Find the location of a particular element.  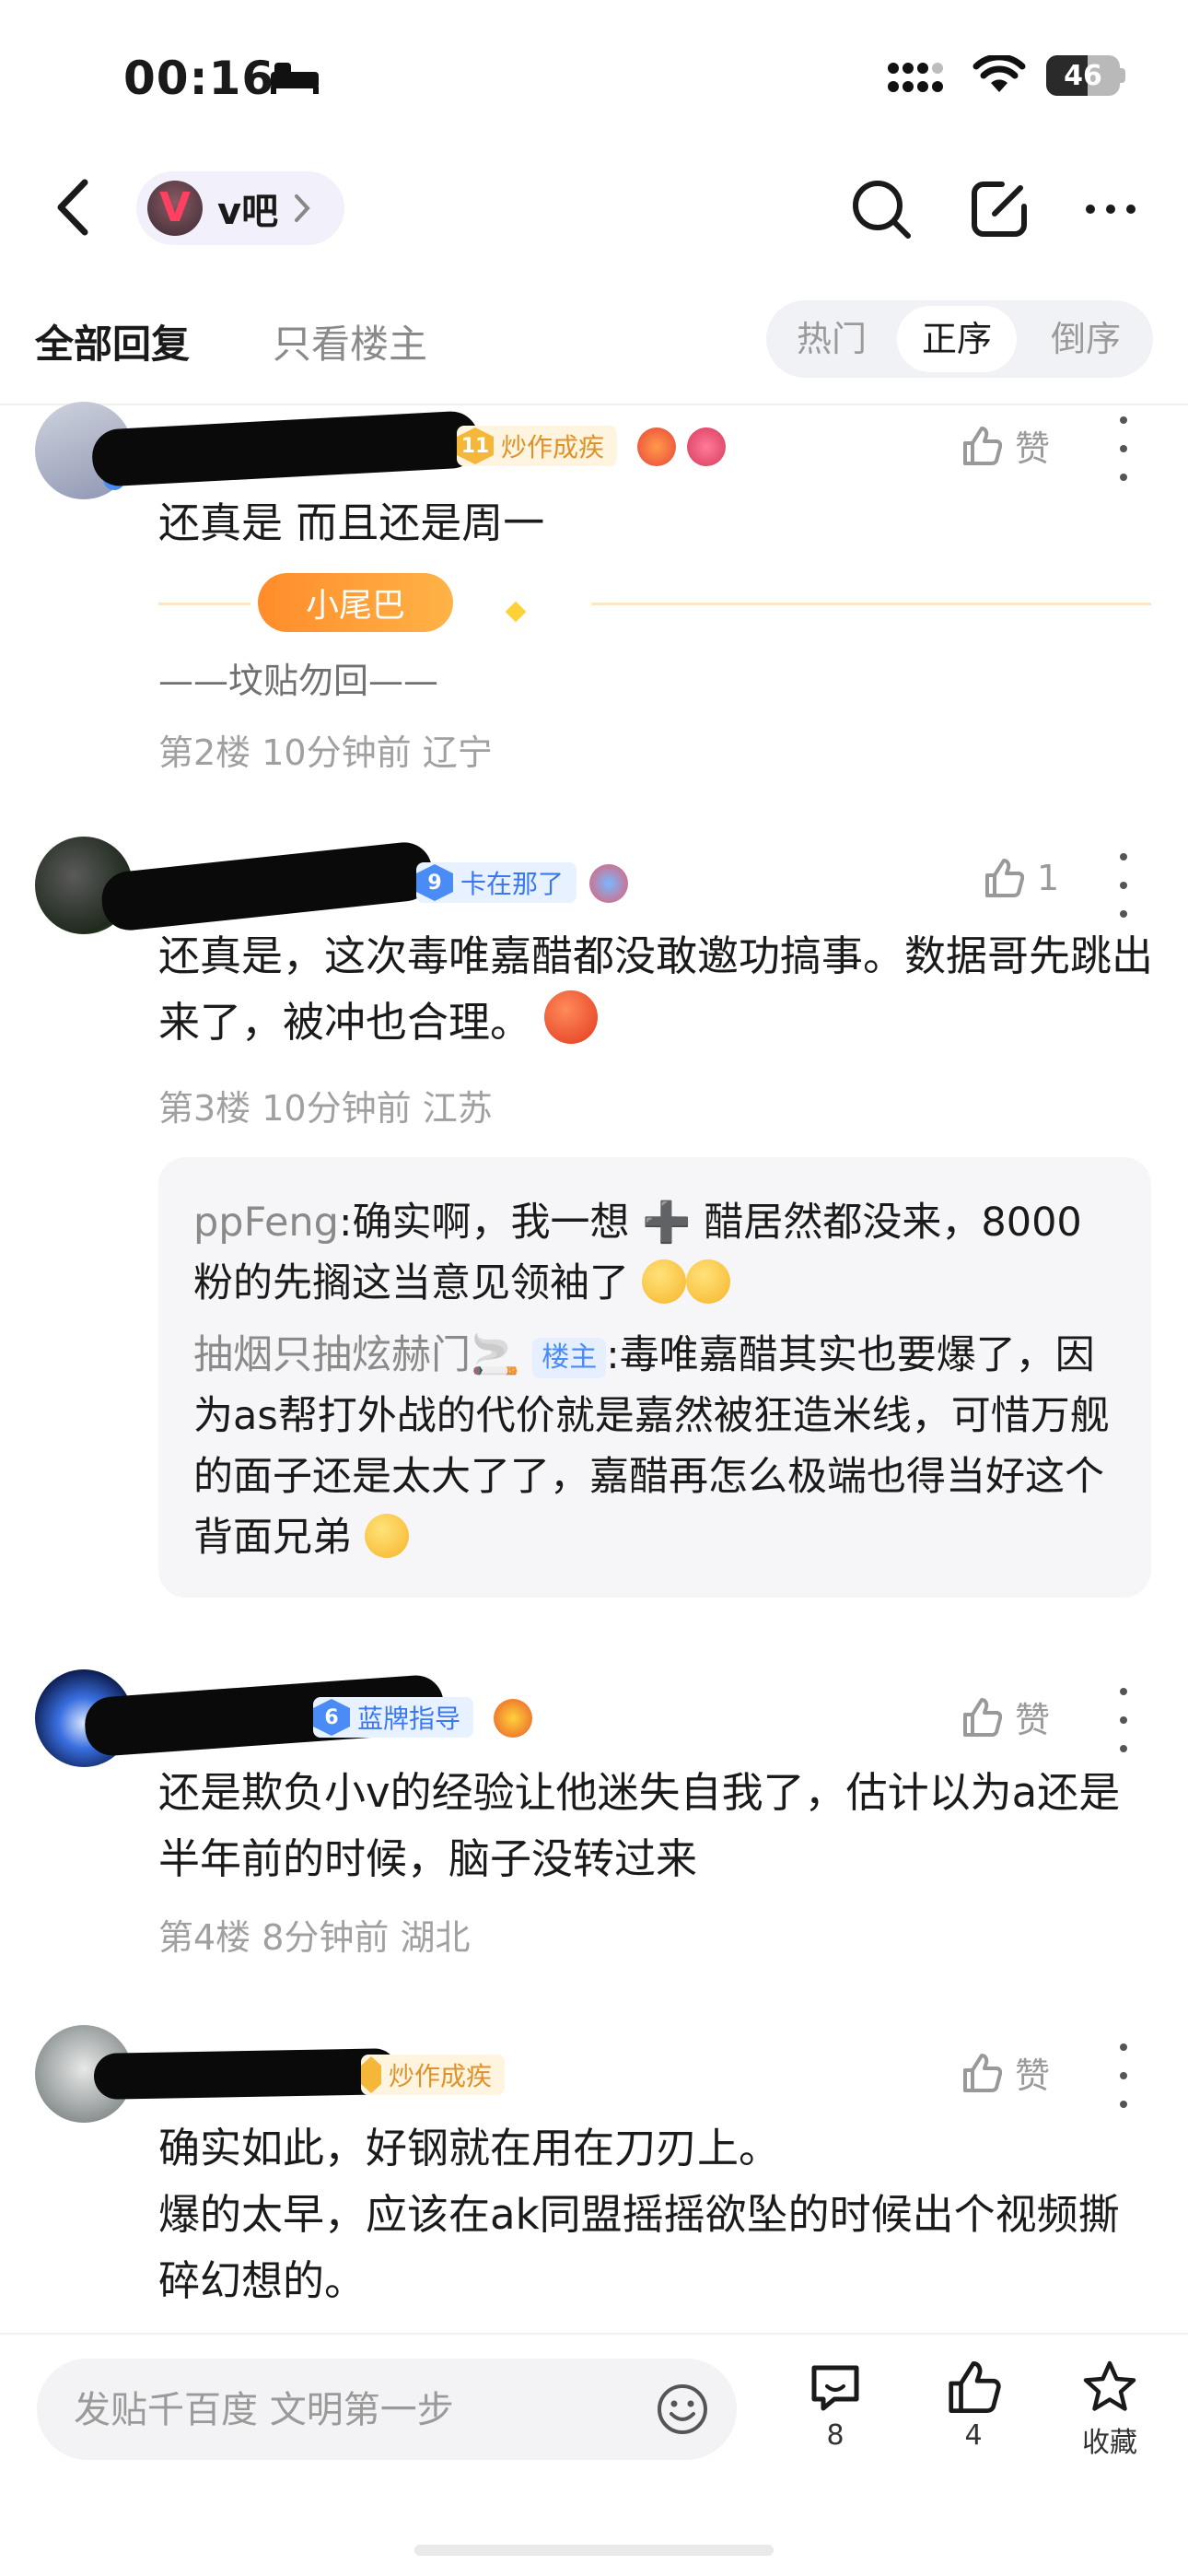

comment-icon is located at coordinates (835, 2388).